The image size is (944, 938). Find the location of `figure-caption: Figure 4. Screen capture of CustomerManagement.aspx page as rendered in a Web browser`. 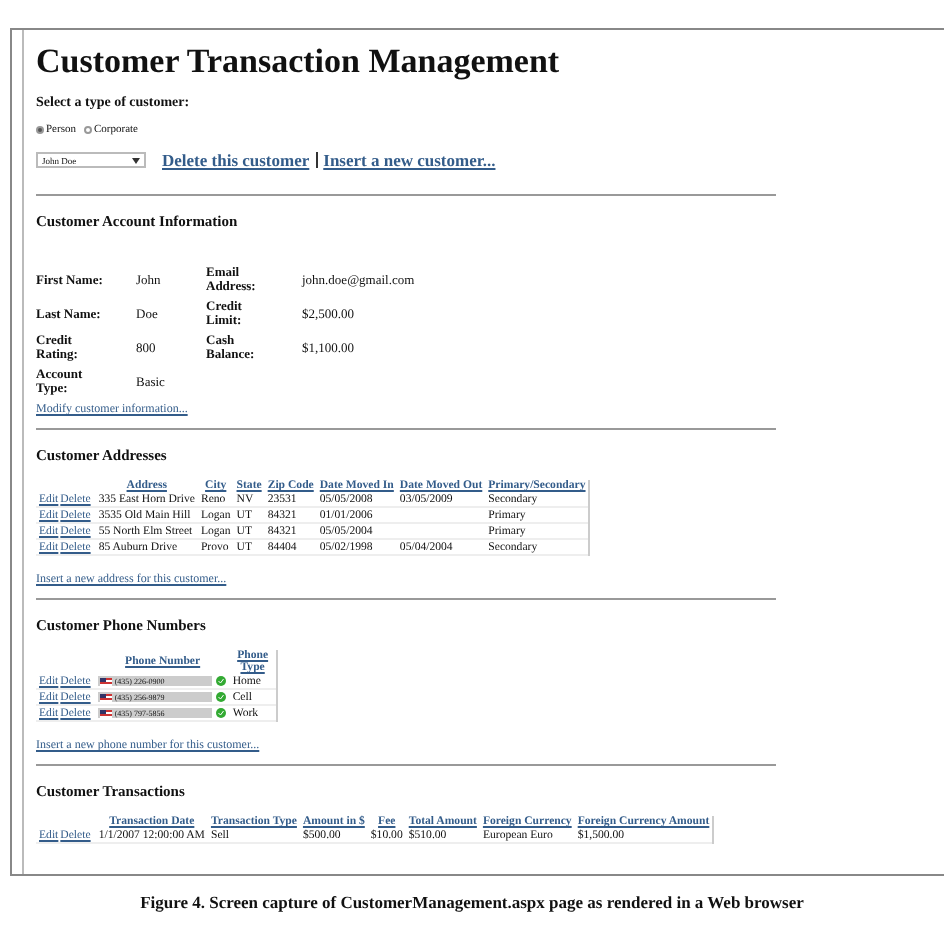

figure-caption: Figure 4. Screen capture of CustomerManagement.aspx page as rendered in a Web browser is located at coordinates (472, 902).